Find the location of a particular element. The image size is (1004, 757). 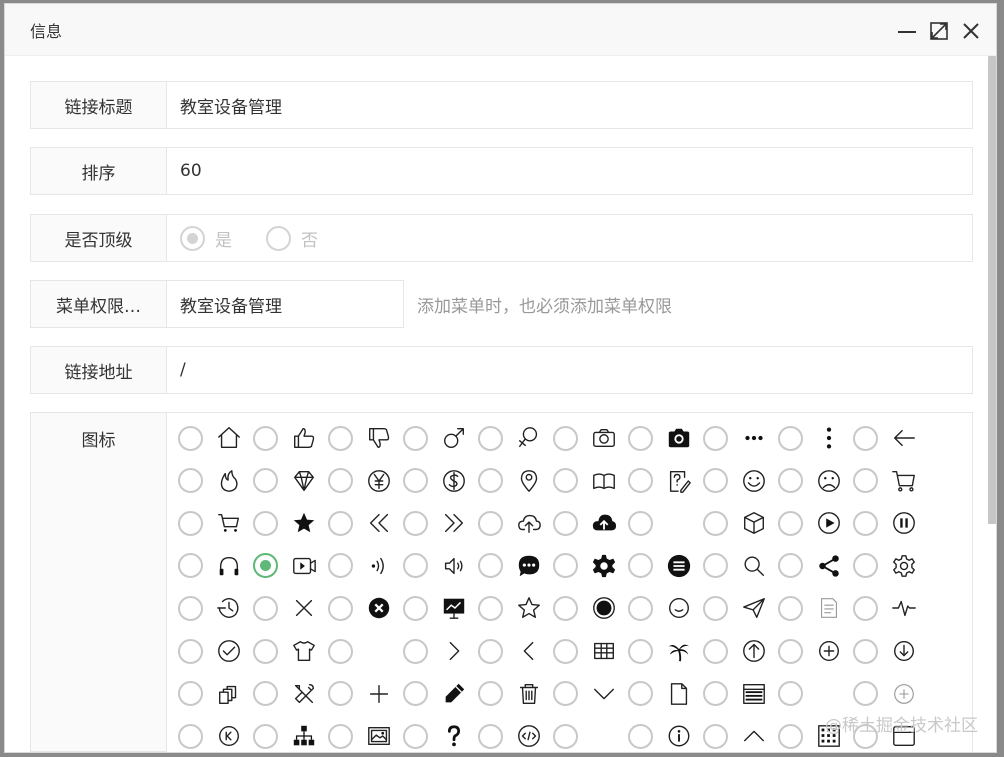

minimize-button is located at coordinates (907, 31).